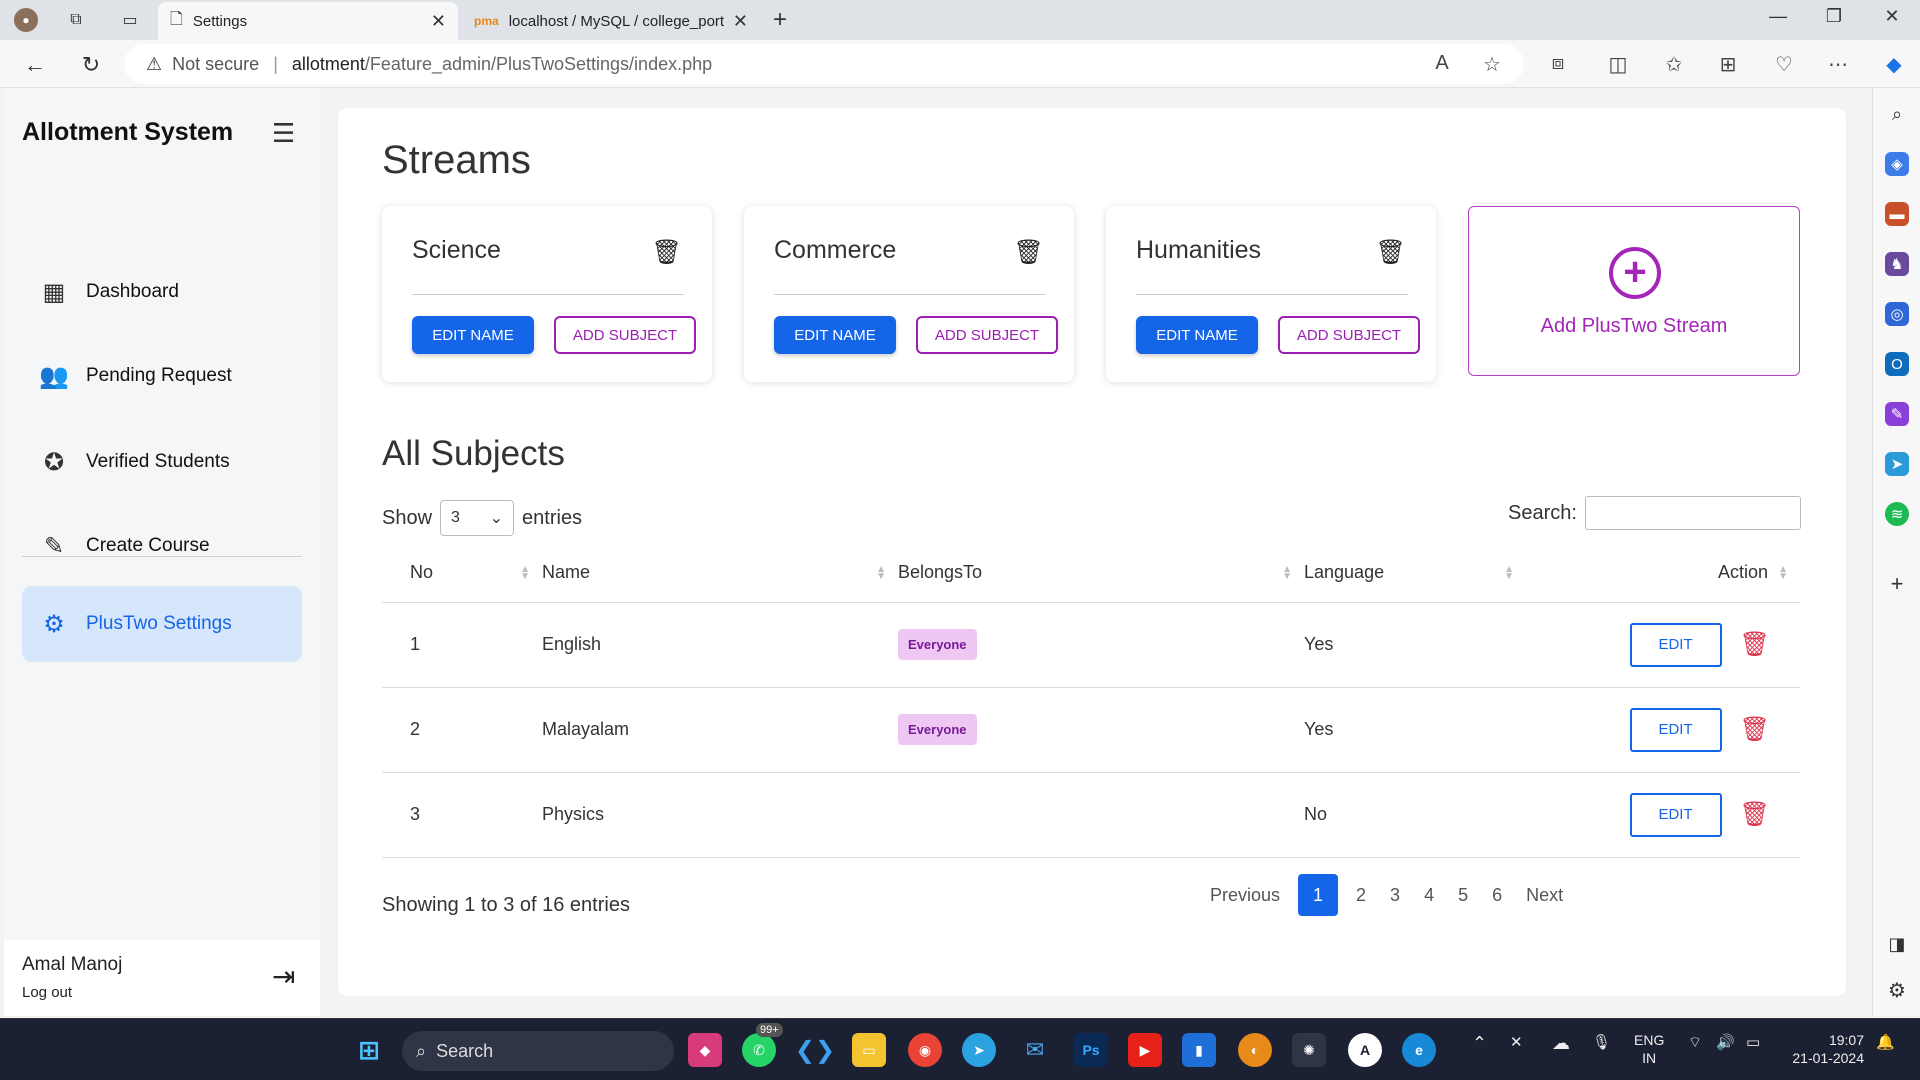  What do you see at coordinates (1897, 164) in the screenshot?
I see `shopping-icon: ◈` at bounding box center [1897, 164].